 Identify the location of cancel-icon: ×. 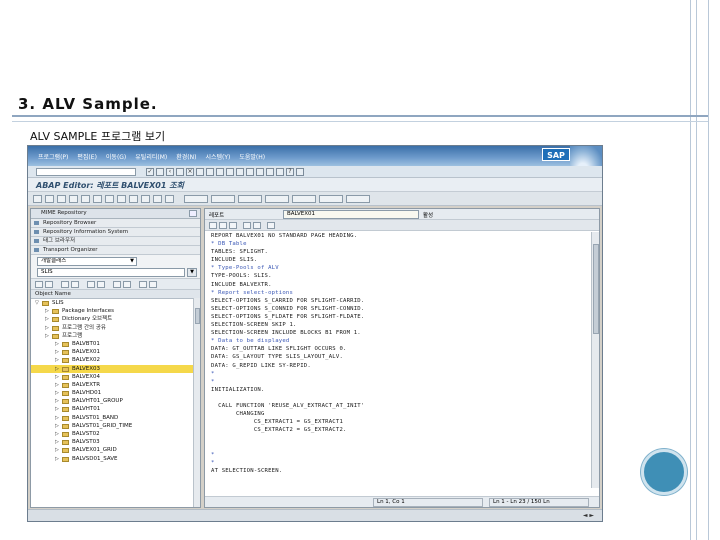
(190, 172).